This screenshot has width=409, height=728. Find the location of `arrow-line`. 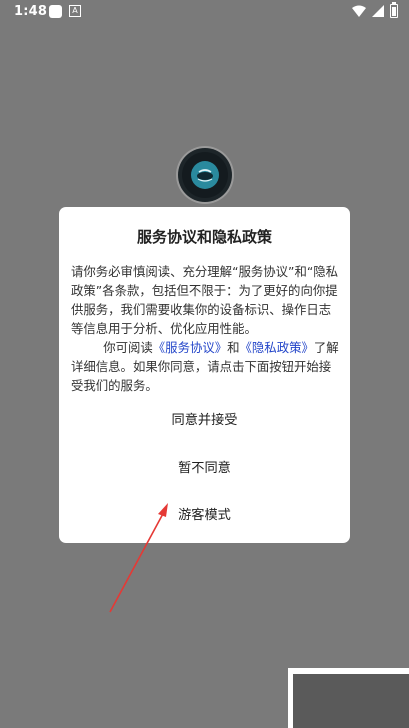

arrow-line is located at coordinates (137, 561).